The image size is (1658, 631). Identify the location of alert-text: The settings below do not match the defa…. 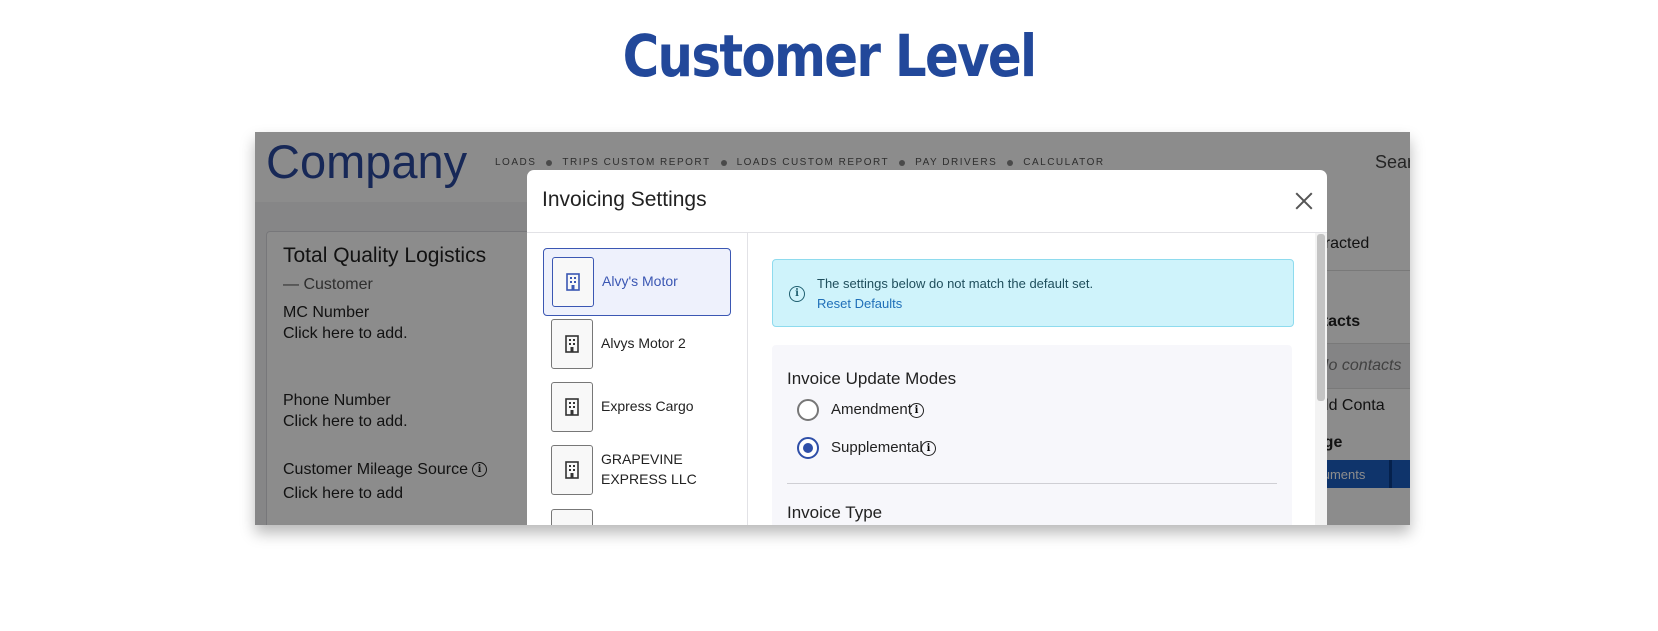
(955, 283).